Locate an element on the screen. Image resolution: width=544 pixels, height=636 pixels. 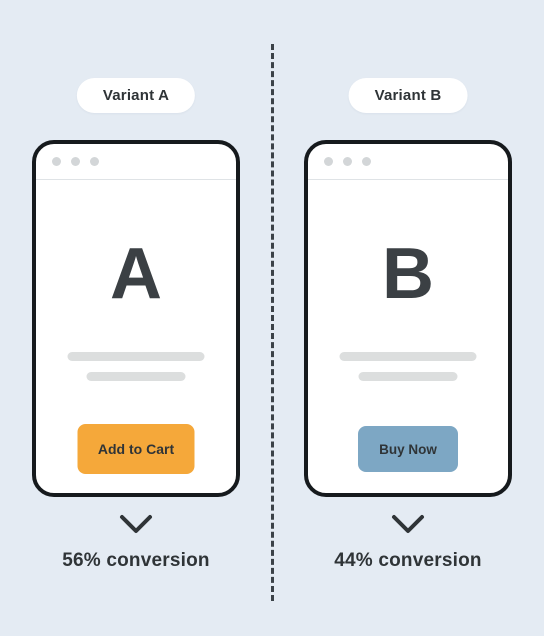
buy-now-button: Buy Now is located at coordinates (408, 449).